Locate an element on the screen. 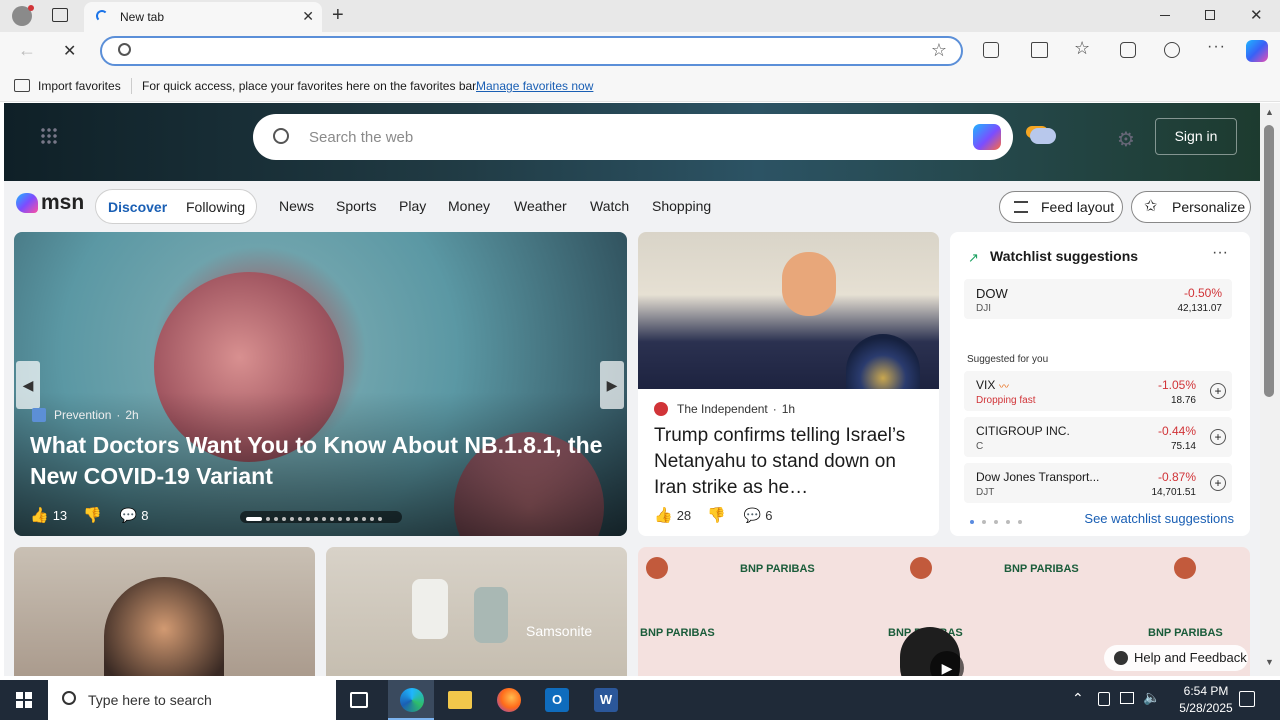 This screenshot has height=720, width=1280. sign-in-button: Sign in is located at coordinates (1196, 136).